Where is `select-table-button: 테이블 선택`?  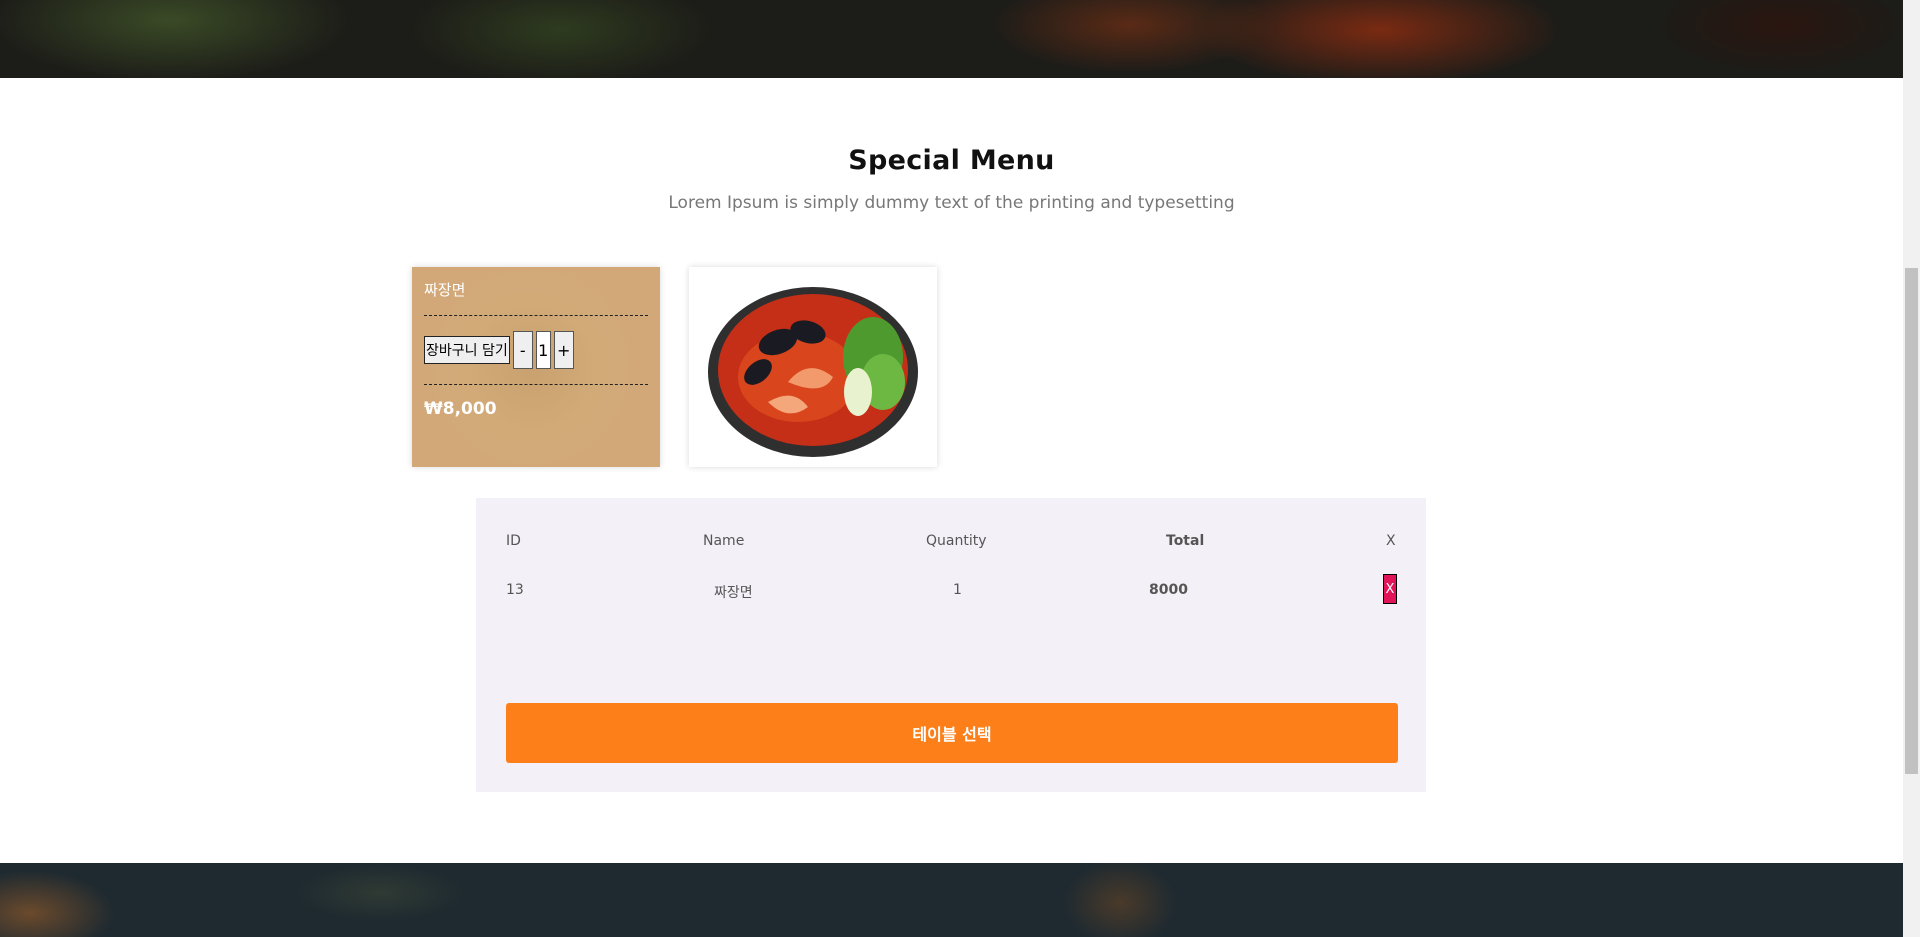
select-table-button: 테이블 선택 is located at coordinates (952, 733).